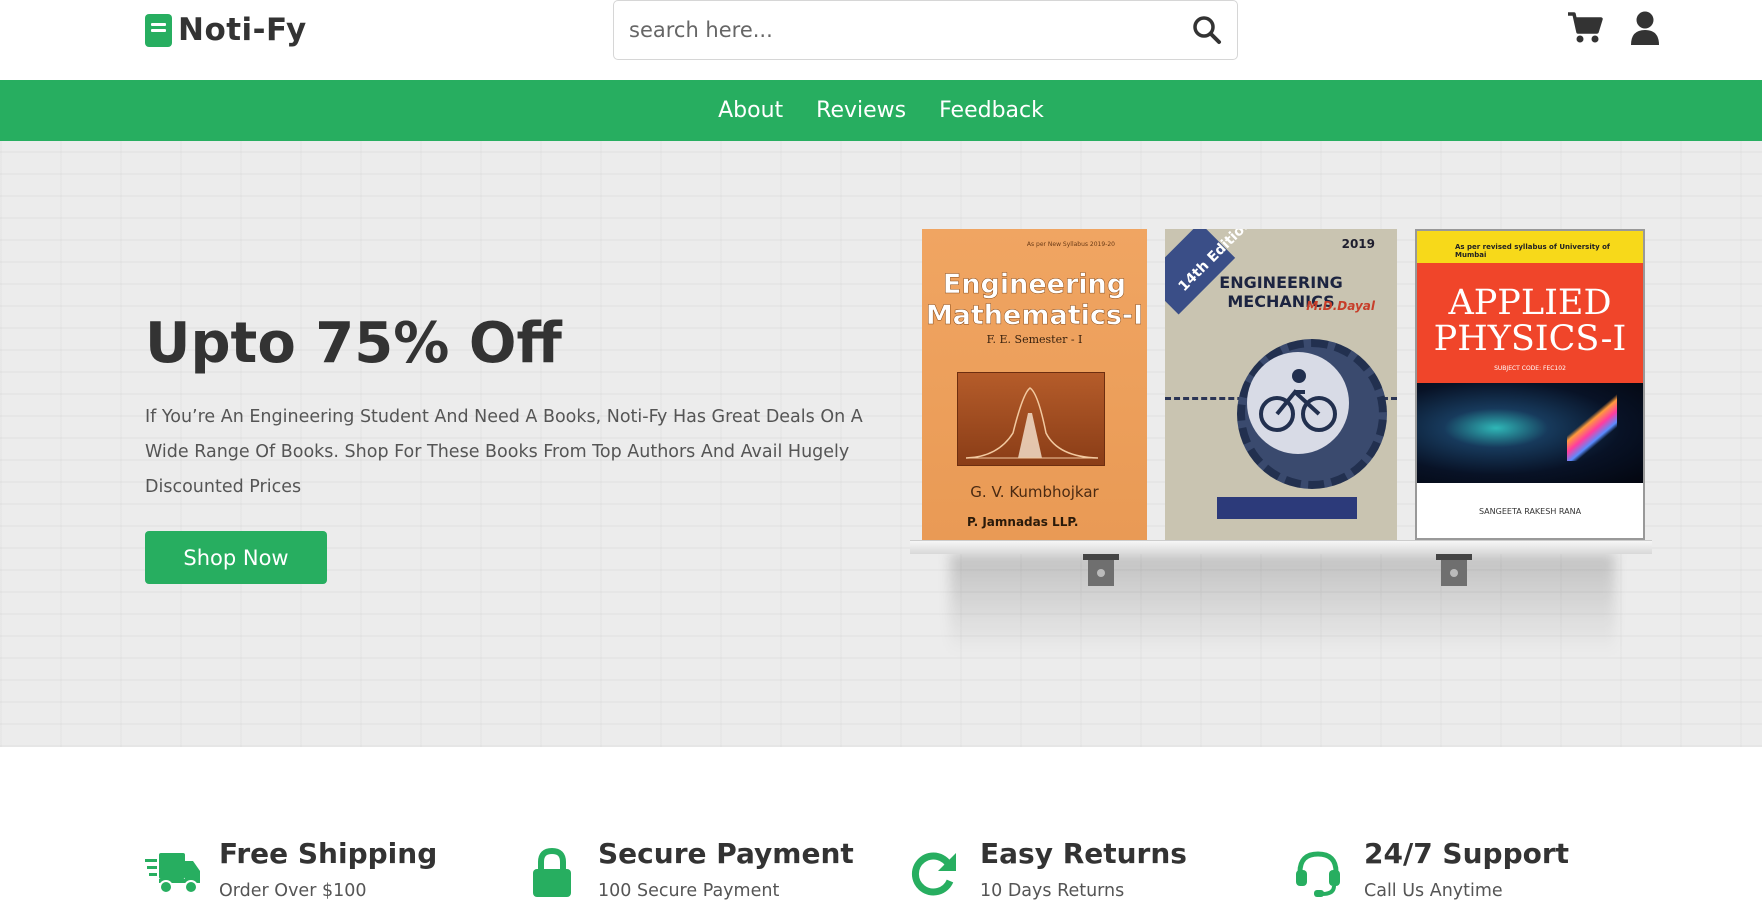  What do you see at coordinates (158, 30) in the screenshot?
I see `book-icon` at bounding box center [158, 30].